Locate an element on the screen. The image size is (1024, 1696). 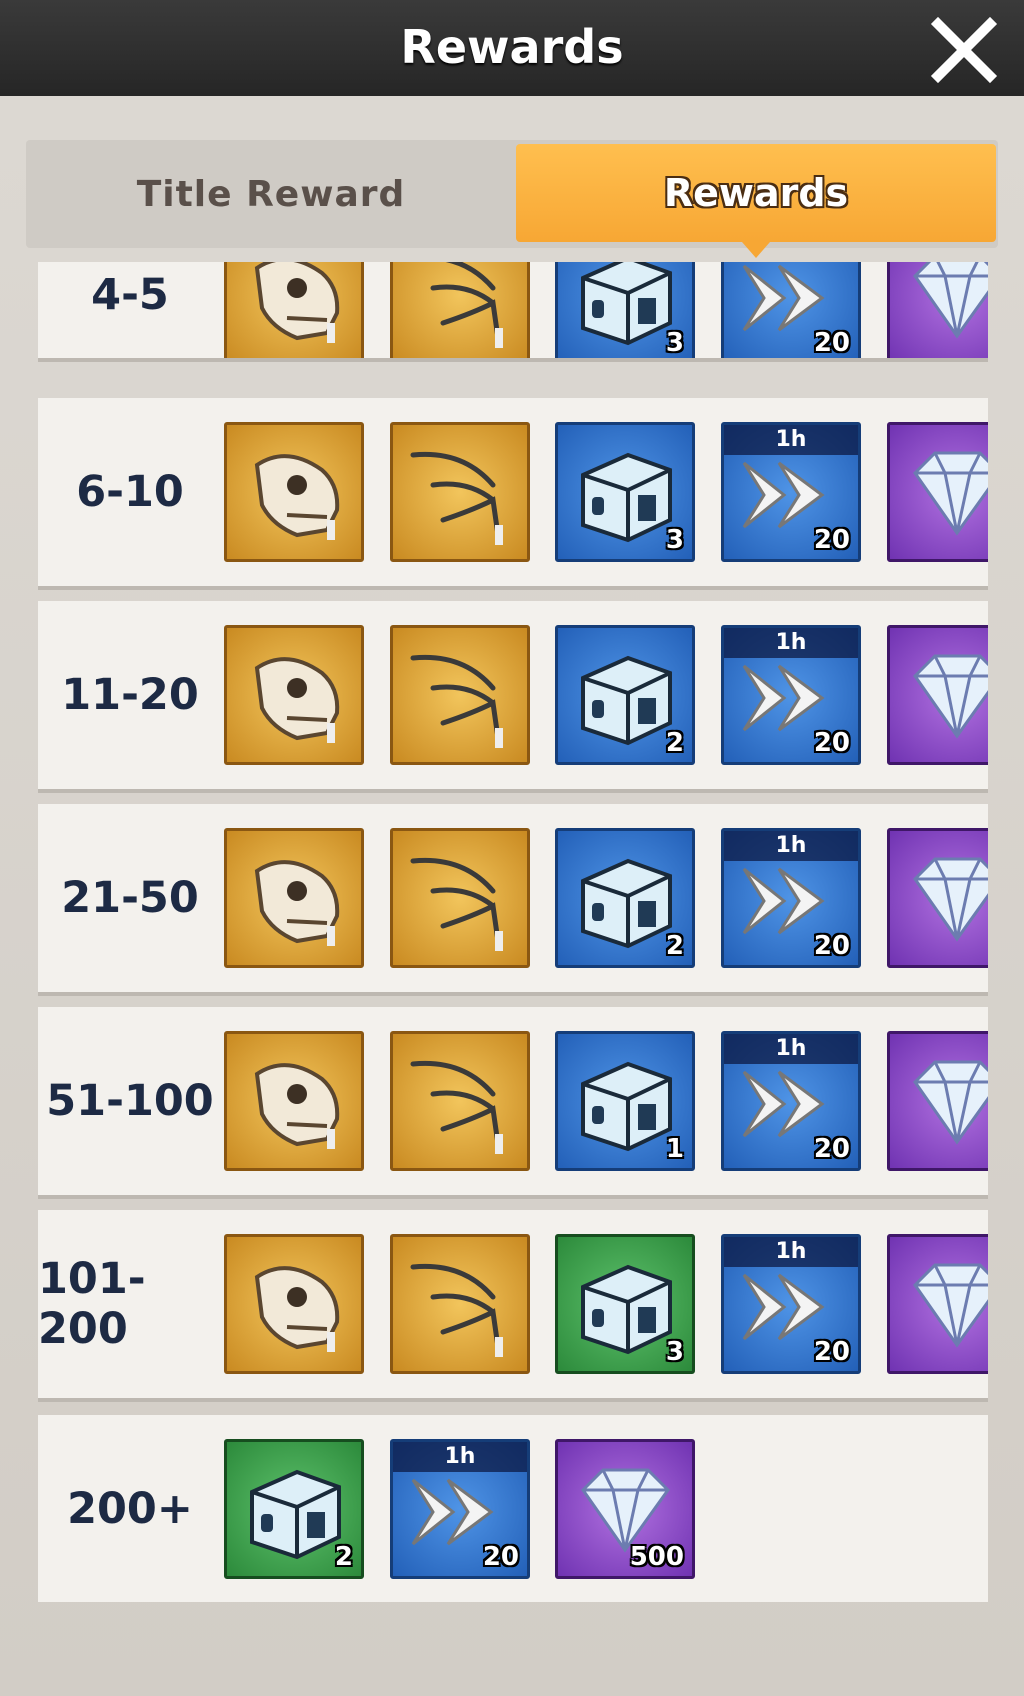
reward-row: 4-5 3 20 is located at coordinates (513, 310).